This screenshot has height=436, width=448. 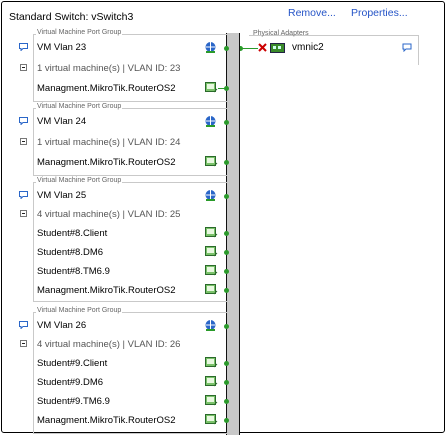 What do you see at coordinates (109, 68) in the screenshot?
I see `port-group-summary: 1 virtual machine(s) | VLAN ID: 23` at bounding box center [109, 68].